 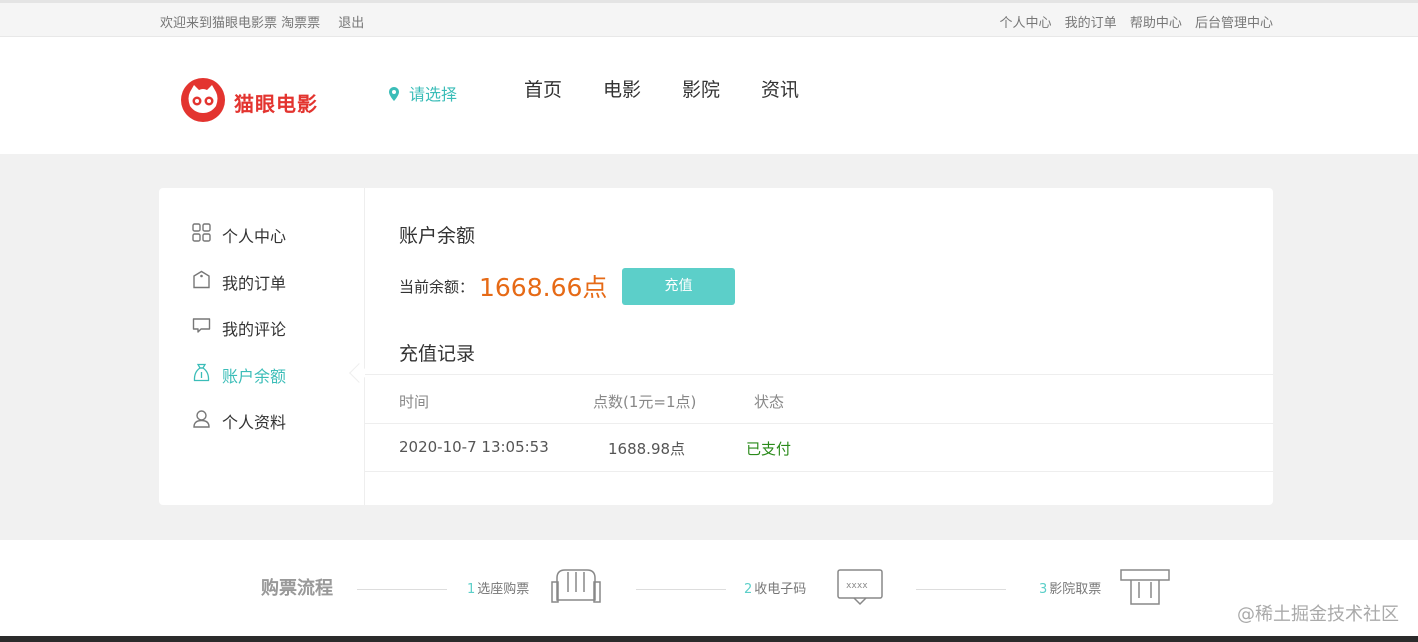 I want to click on bottom-bar, so click(x=709, y=639).